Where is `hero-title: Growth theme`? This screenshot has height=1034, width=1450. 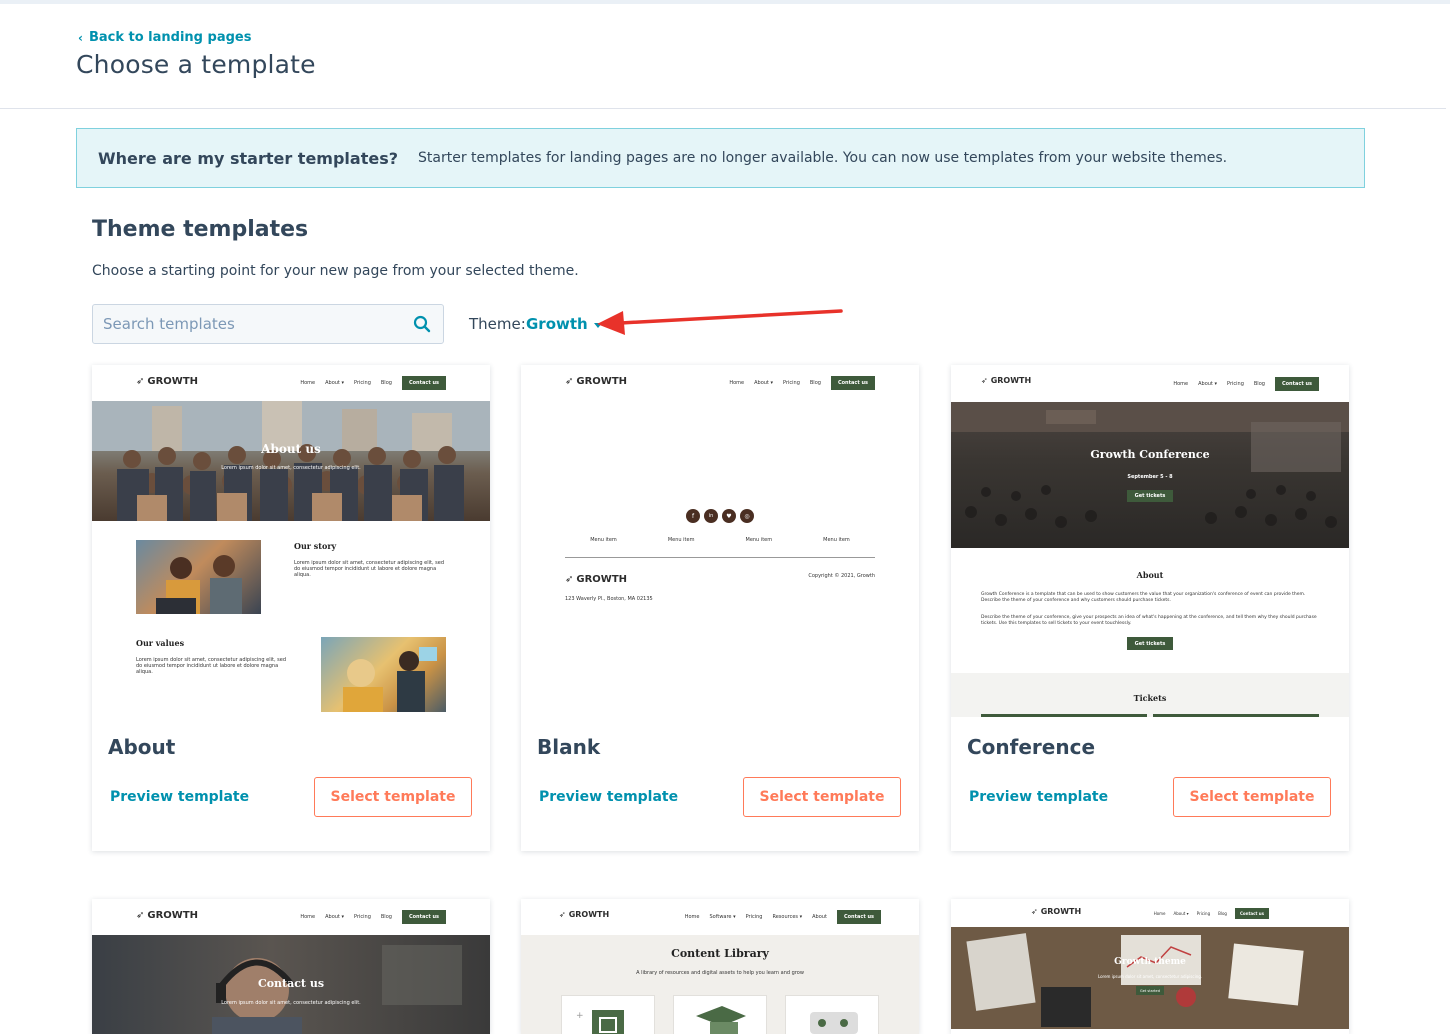 hero-title: Growth theme is located at coordinates (1150, 962).